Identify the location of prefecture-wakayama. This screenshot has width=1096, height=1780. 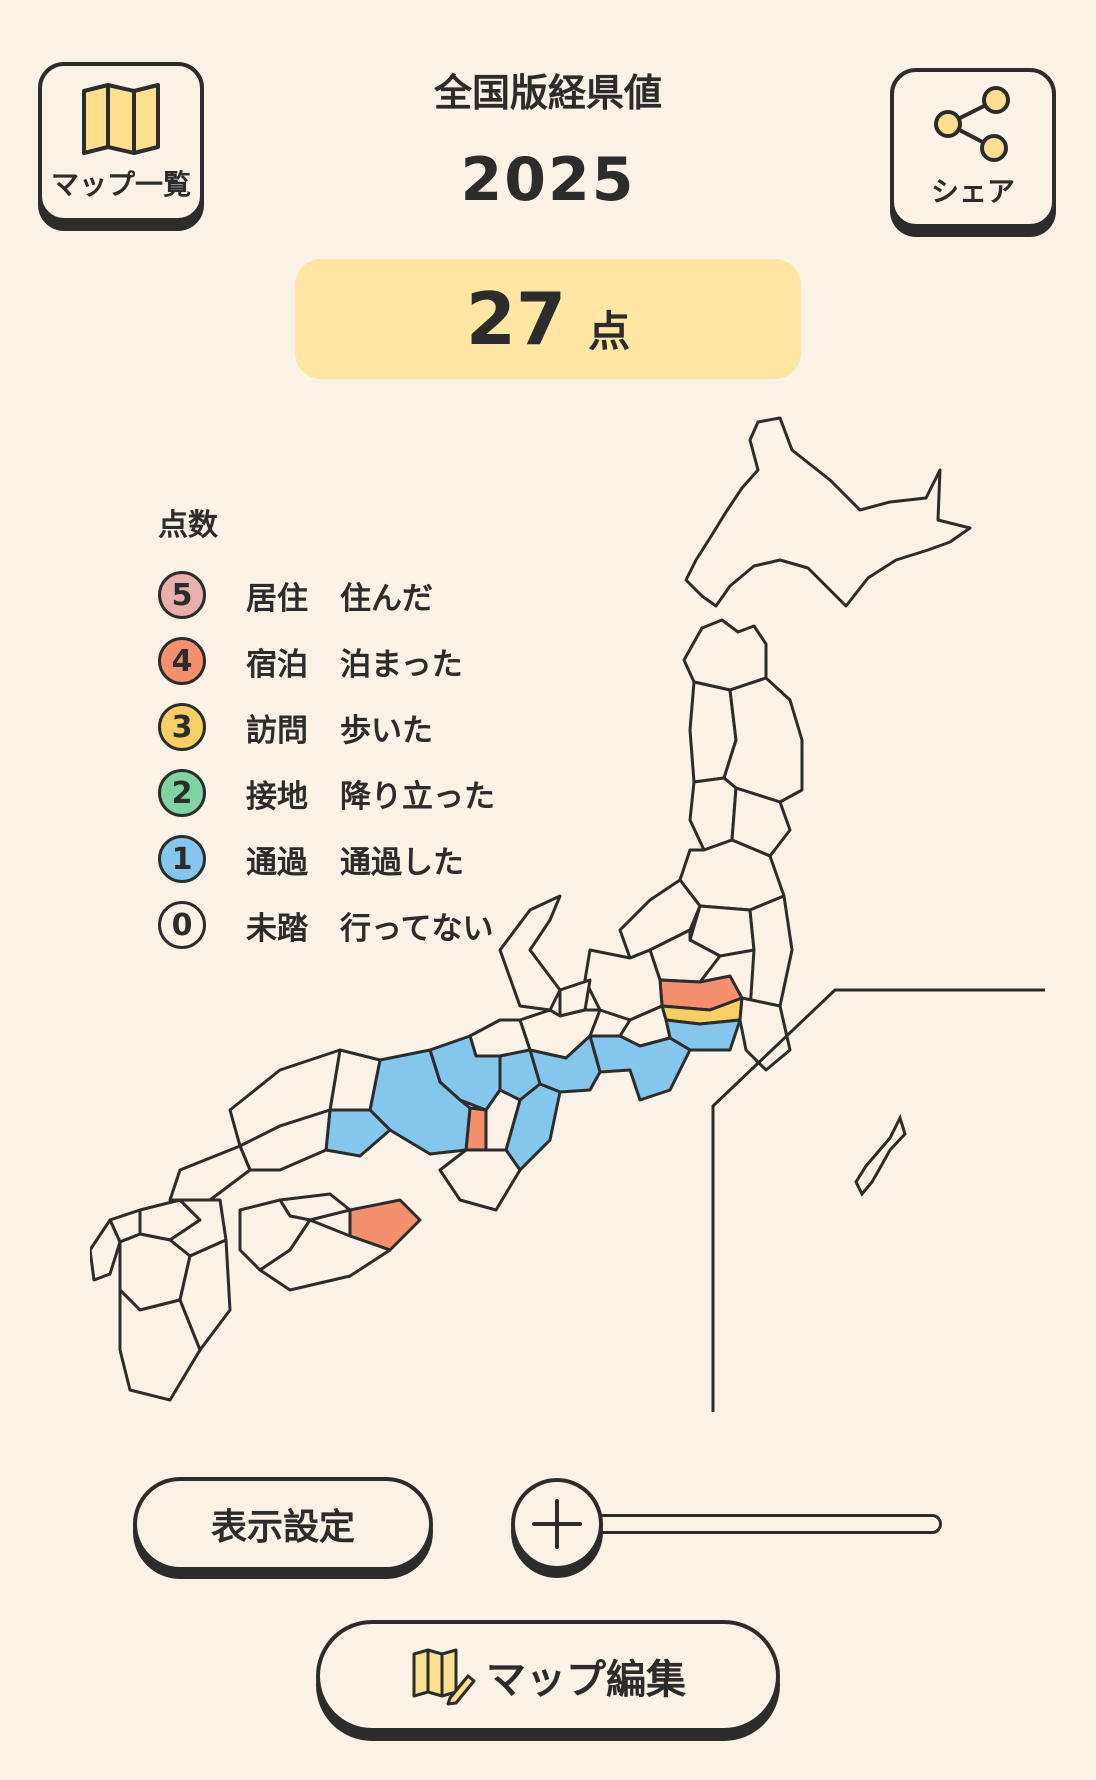
(480, 1180).